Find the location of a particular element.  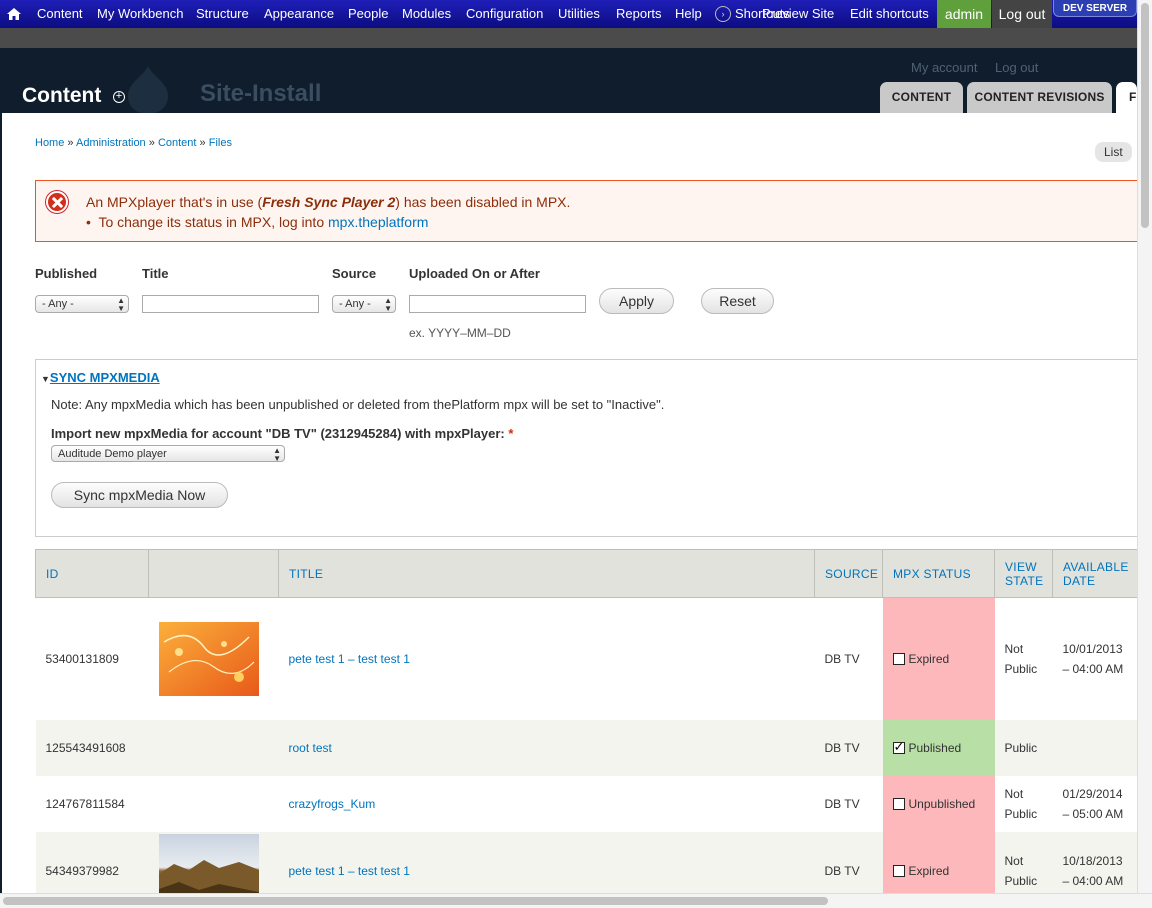

player-name: Fresh Sync Player 2 is located at coordinates (329, 202).